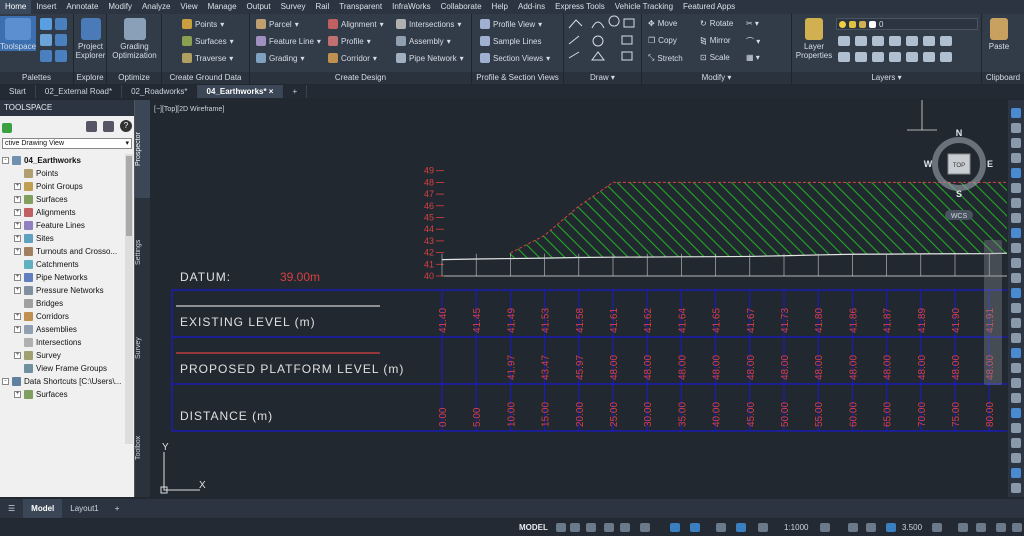 The height and width of the screenshot is (536, 1024). Describe the element at coordinates (959, 166) in the screenshot. I see `viewcube-top-label: TOP` at that location.